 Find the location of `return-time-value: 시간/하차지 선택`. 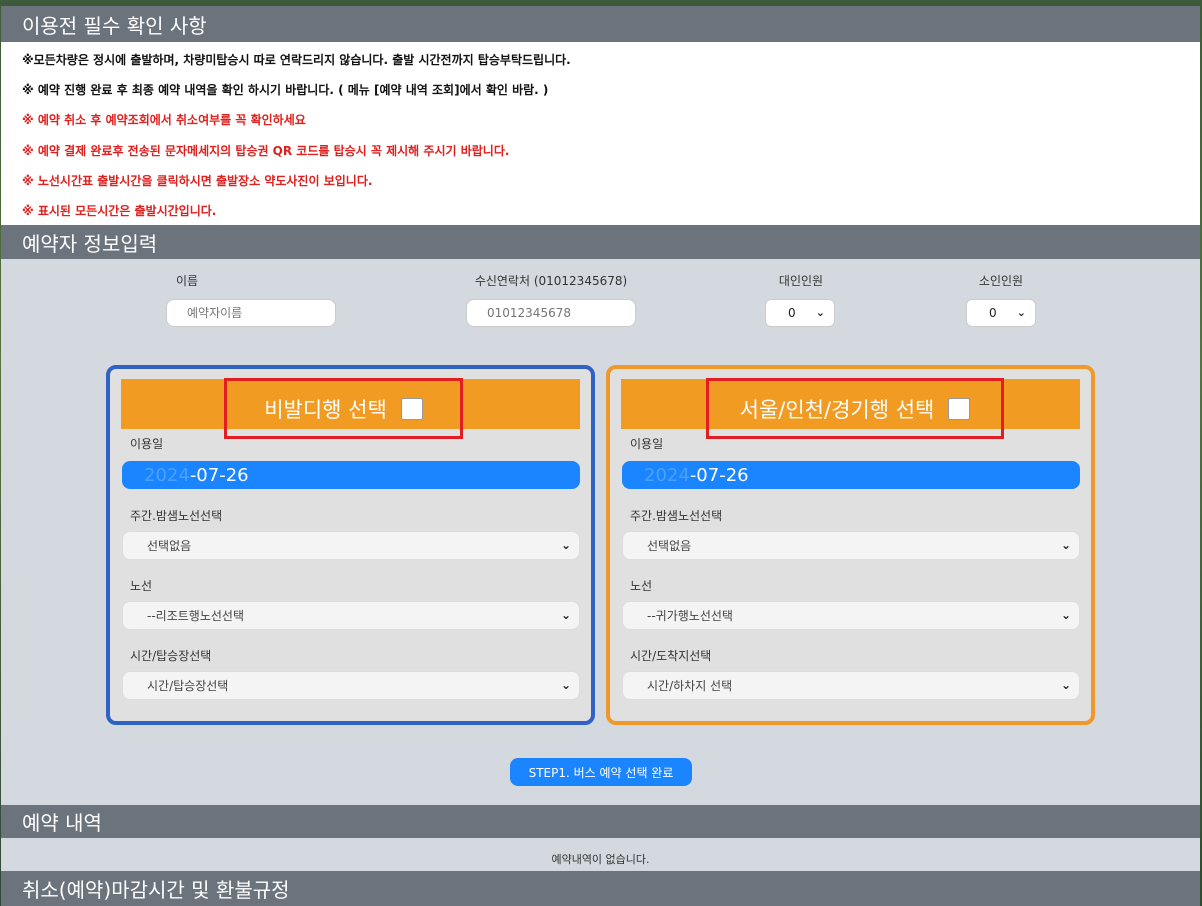

return-time-value: 시간/하차지 선택 is located at coordinates (690, 686).